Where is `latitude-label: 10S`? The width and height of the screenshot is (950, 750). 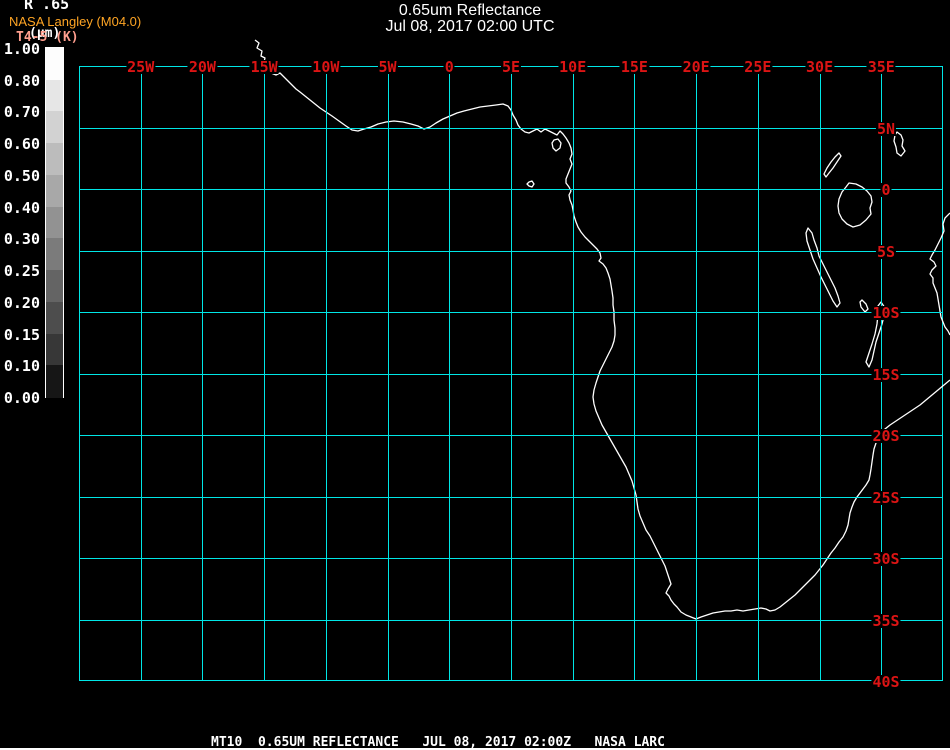
latitude-label: 10S is located at coordinates (886, 313).